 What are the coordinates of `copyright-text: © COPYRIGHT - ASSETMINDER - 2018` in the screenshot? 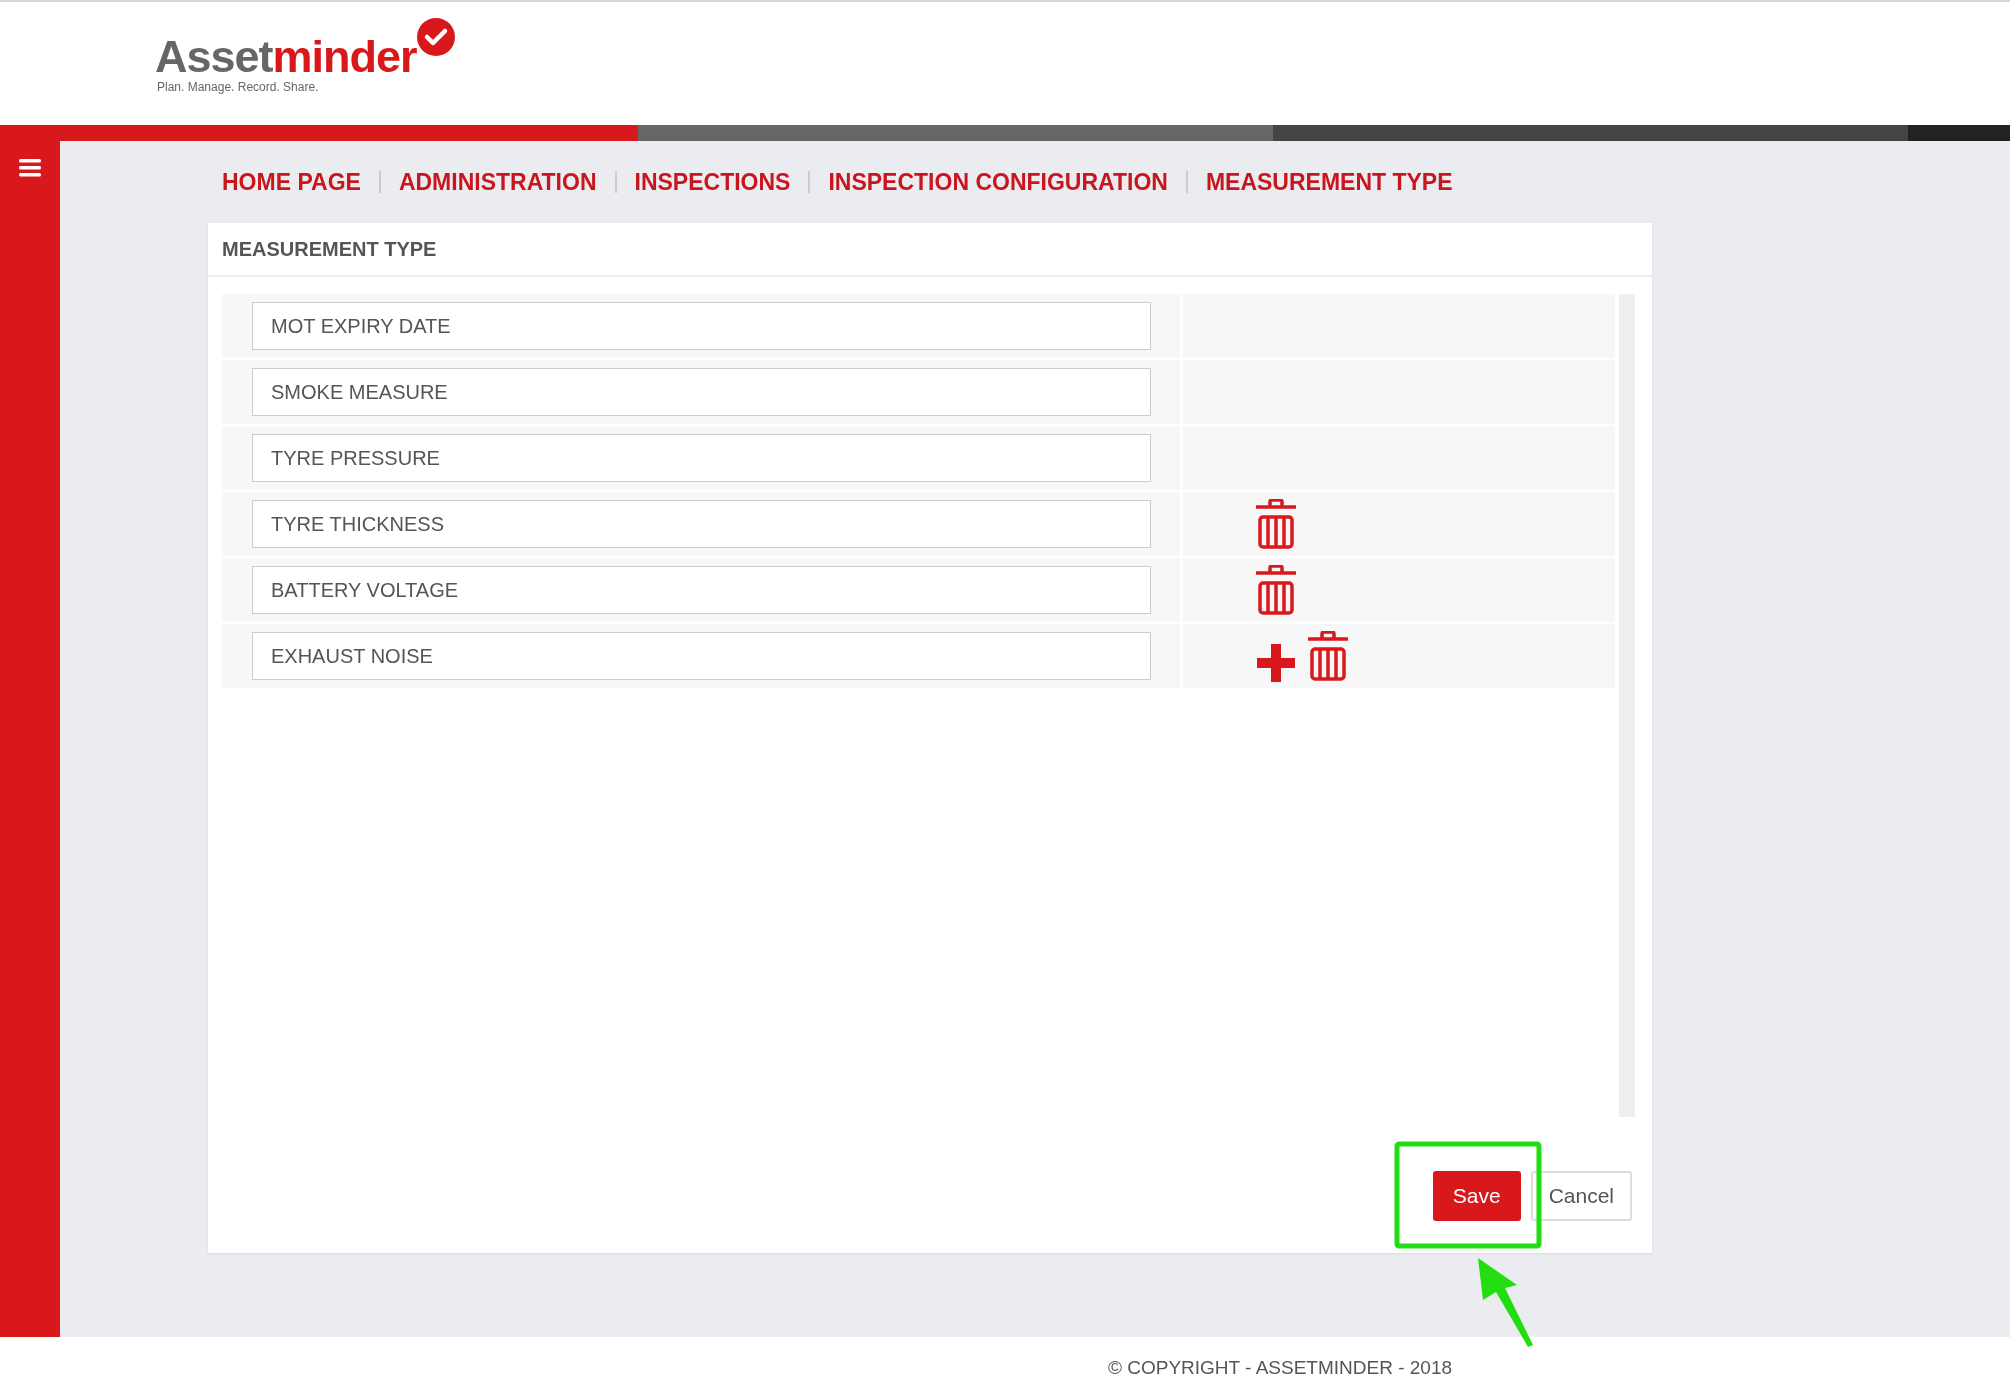 It's located at (1280, 1367).